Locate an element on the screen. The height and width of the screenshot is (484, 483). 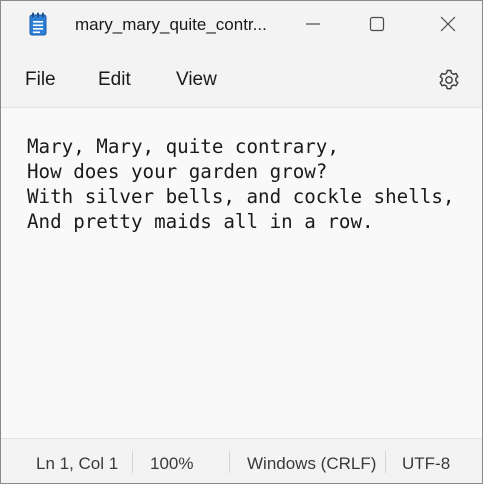
gear-icon is located at coordinates (449, 79).